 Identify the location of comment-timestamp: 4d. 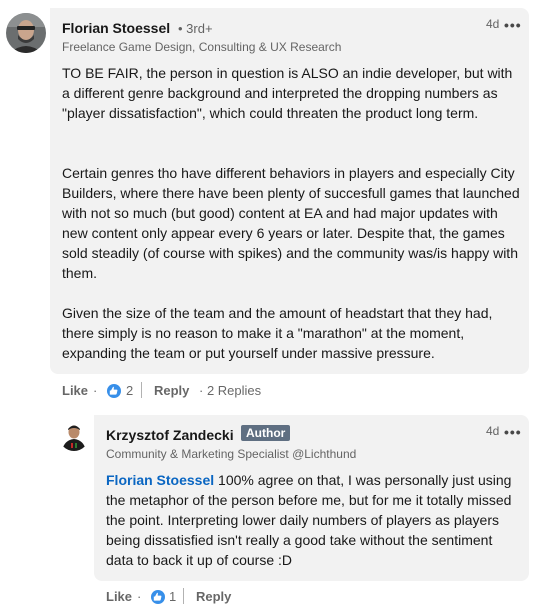
(493, 24).